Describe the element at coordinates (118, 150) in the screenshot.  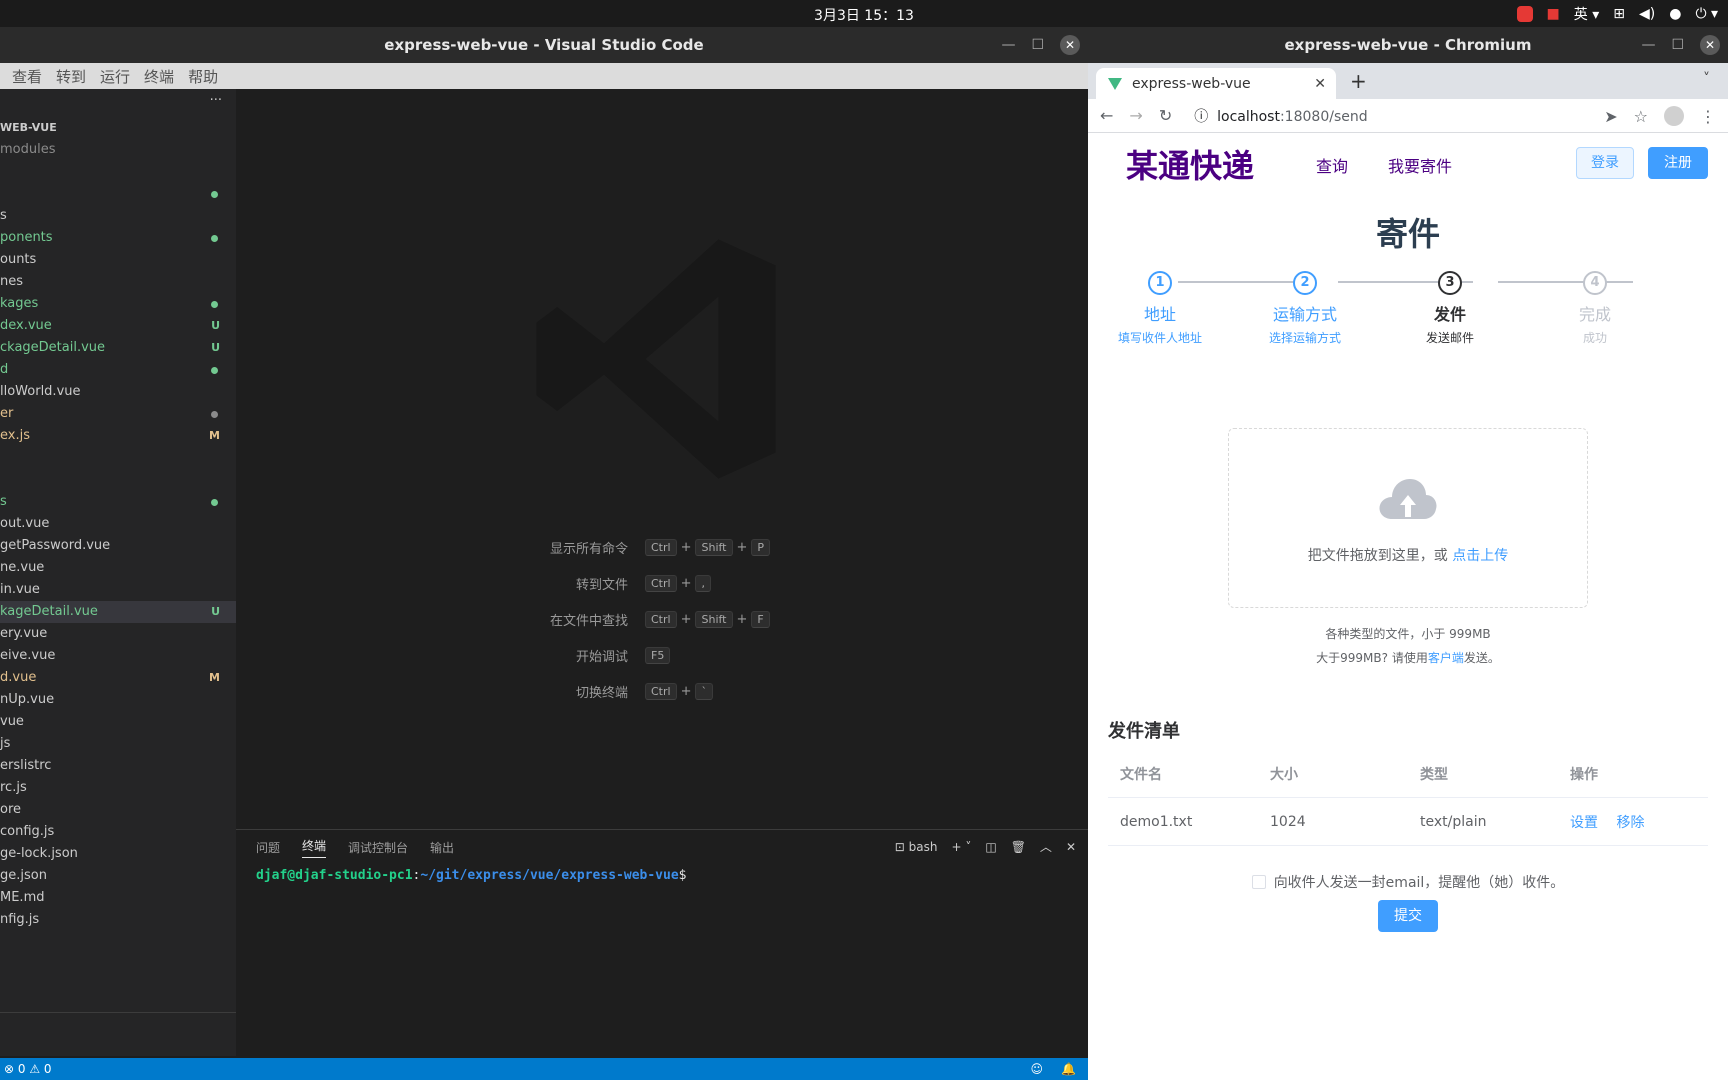
I see `file-tree-item: modules` at that location.